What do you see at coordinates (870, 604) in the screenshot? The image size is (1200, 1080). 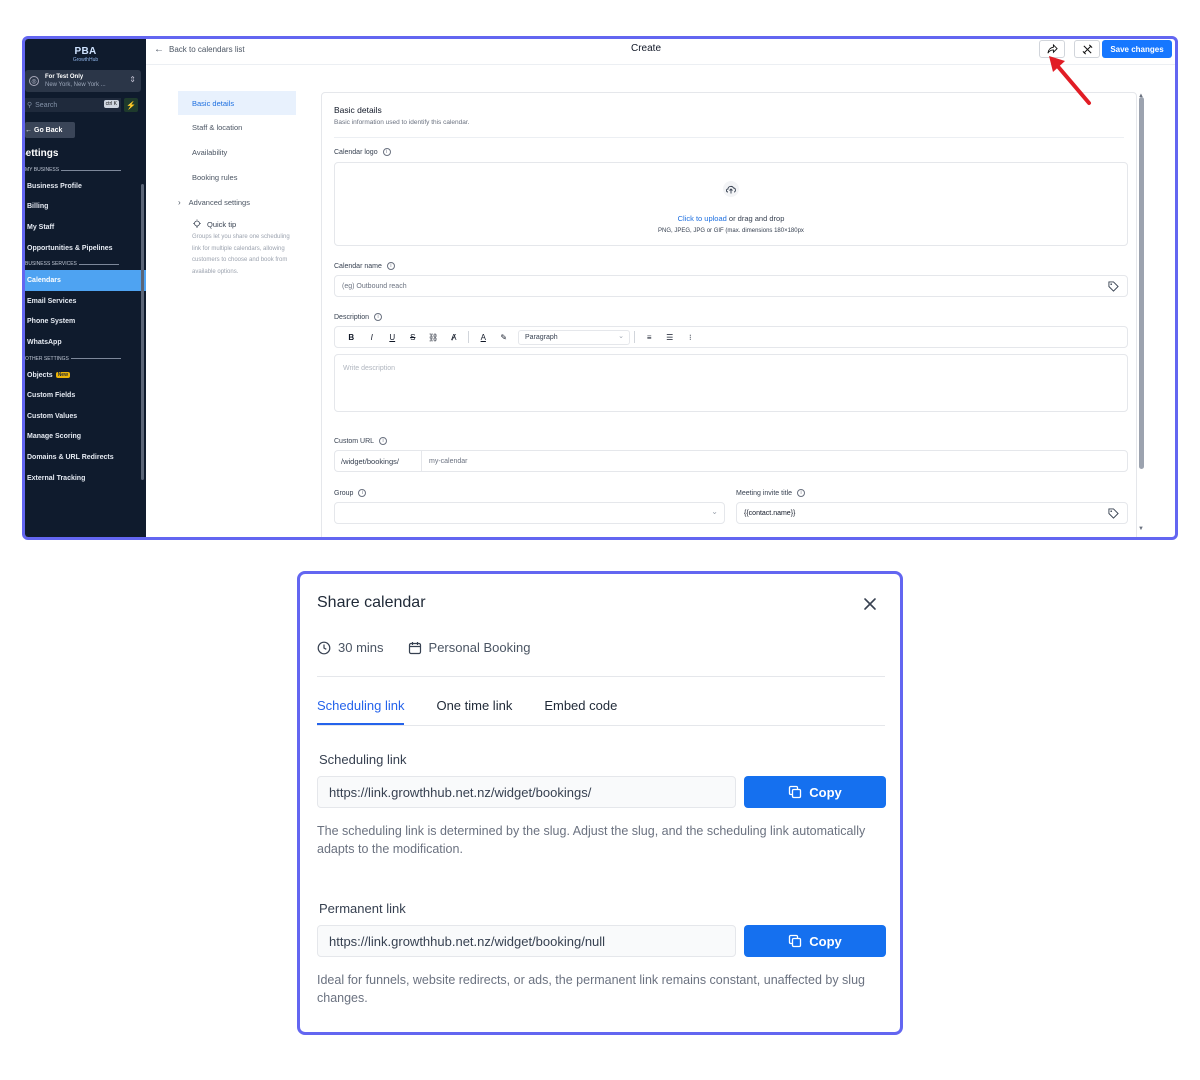 I see `close-icon` at bounding box center [870, 604].